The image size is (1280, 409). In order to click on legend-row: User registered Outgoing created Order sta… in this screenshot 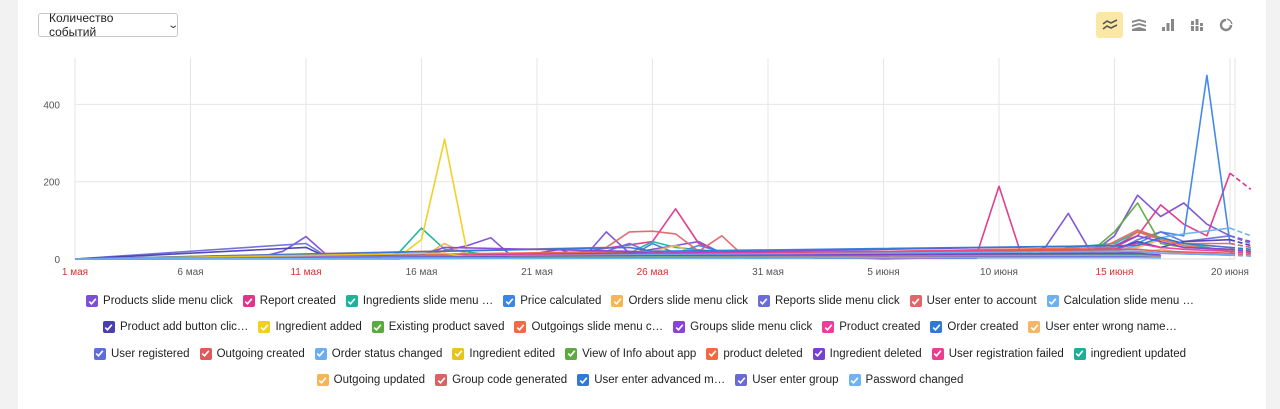, I will do `click(640, 354)`.